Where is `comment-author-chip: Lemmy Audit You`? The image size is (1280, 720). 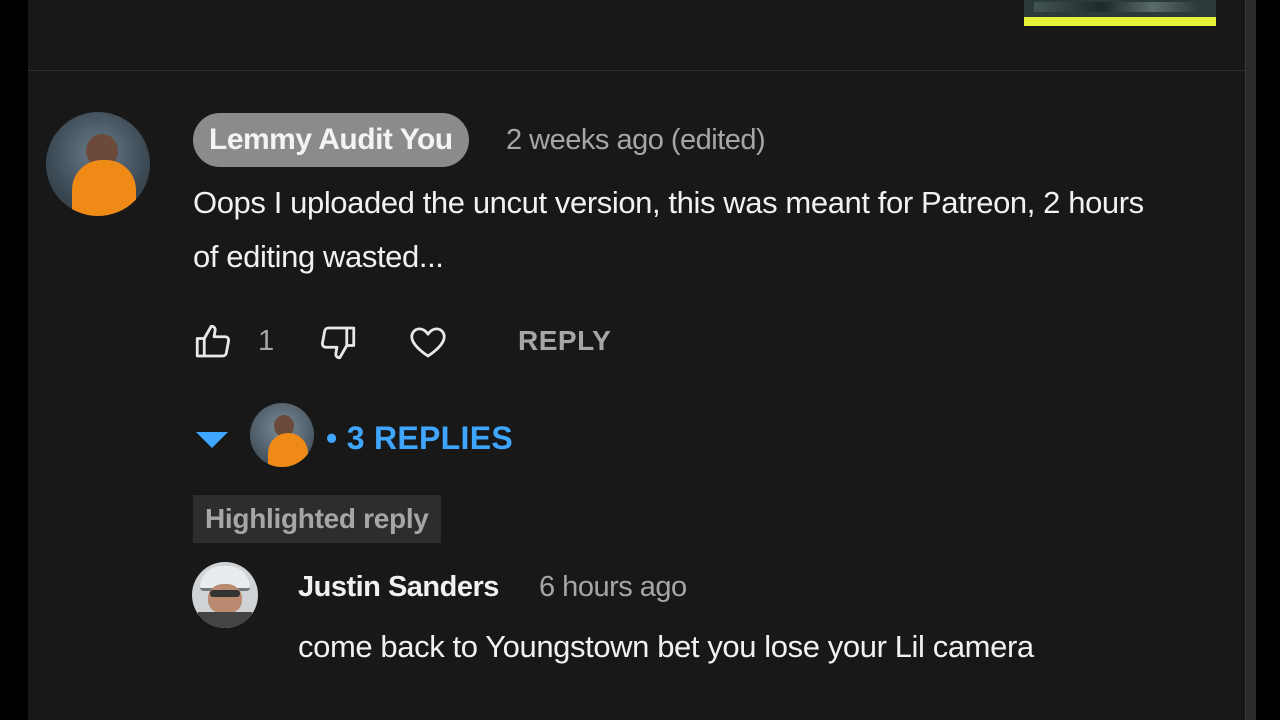 comment-author-chip: Lemmy Audit You is located at coordinates (331, 140).